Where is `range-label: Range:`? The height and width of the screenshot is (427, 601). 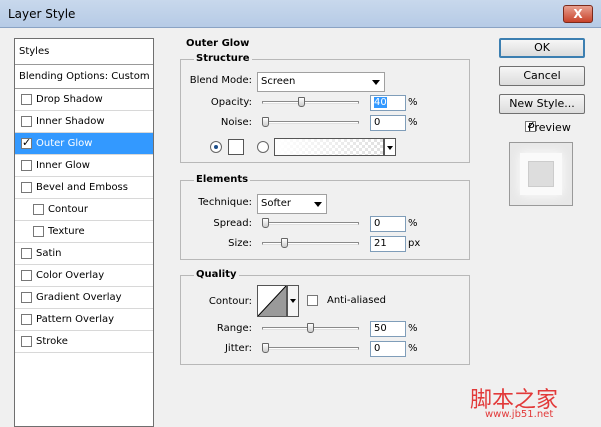
range-label: Range: is located at coordinates (234, 328).